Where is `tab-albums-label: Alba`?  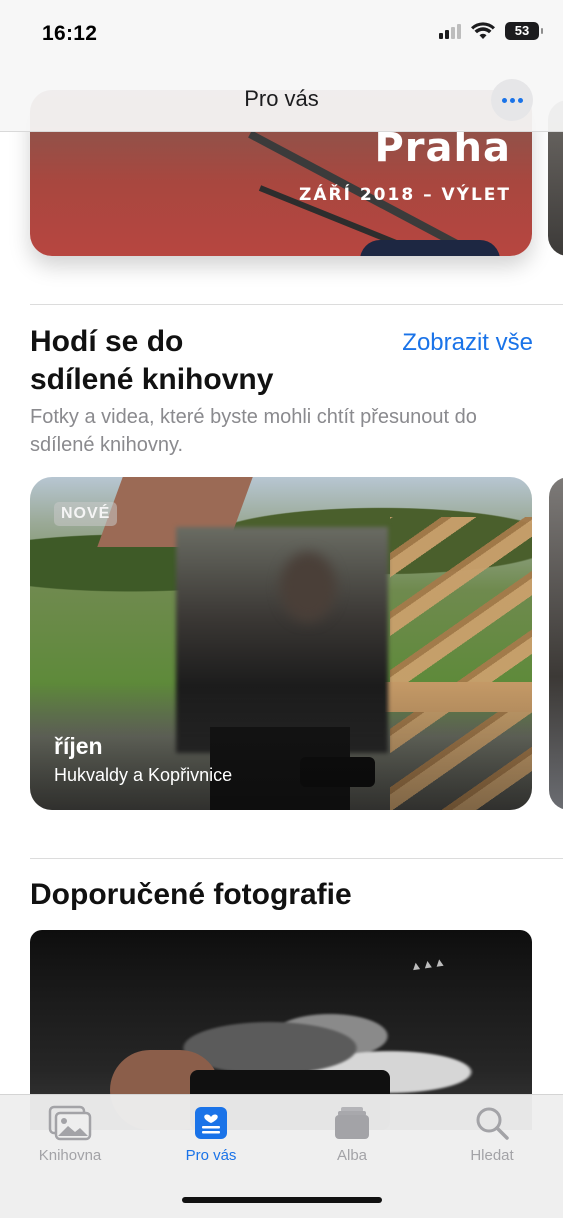 tab-albums-label: Alba is located at coordinates (352, 1155).